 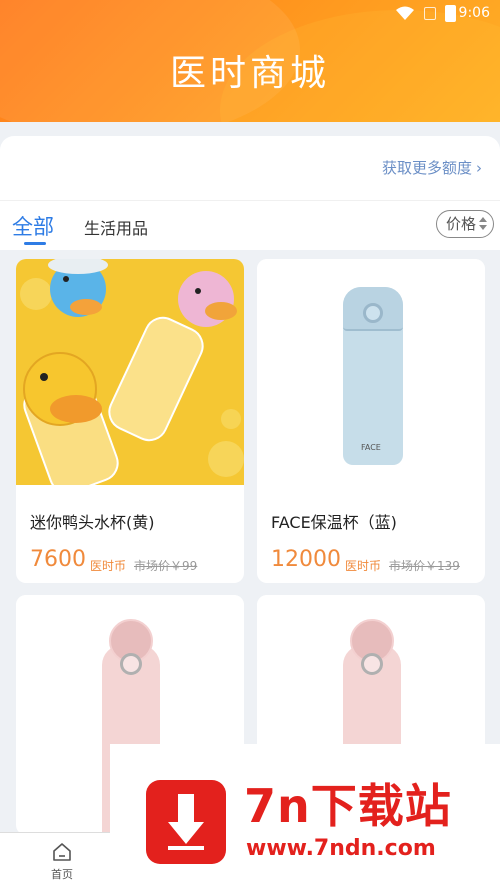 I want to click on get-more-quota-link: 获取更多额度 ›, so click(x=432, y=167).